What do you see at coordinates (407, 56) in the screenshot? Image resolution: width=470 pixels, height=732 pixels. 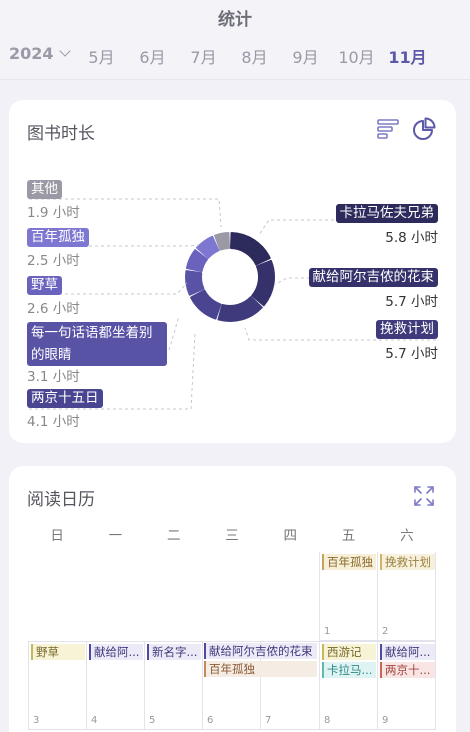 I see `month-tab-active: 11月` at bounding box center [407, 56].